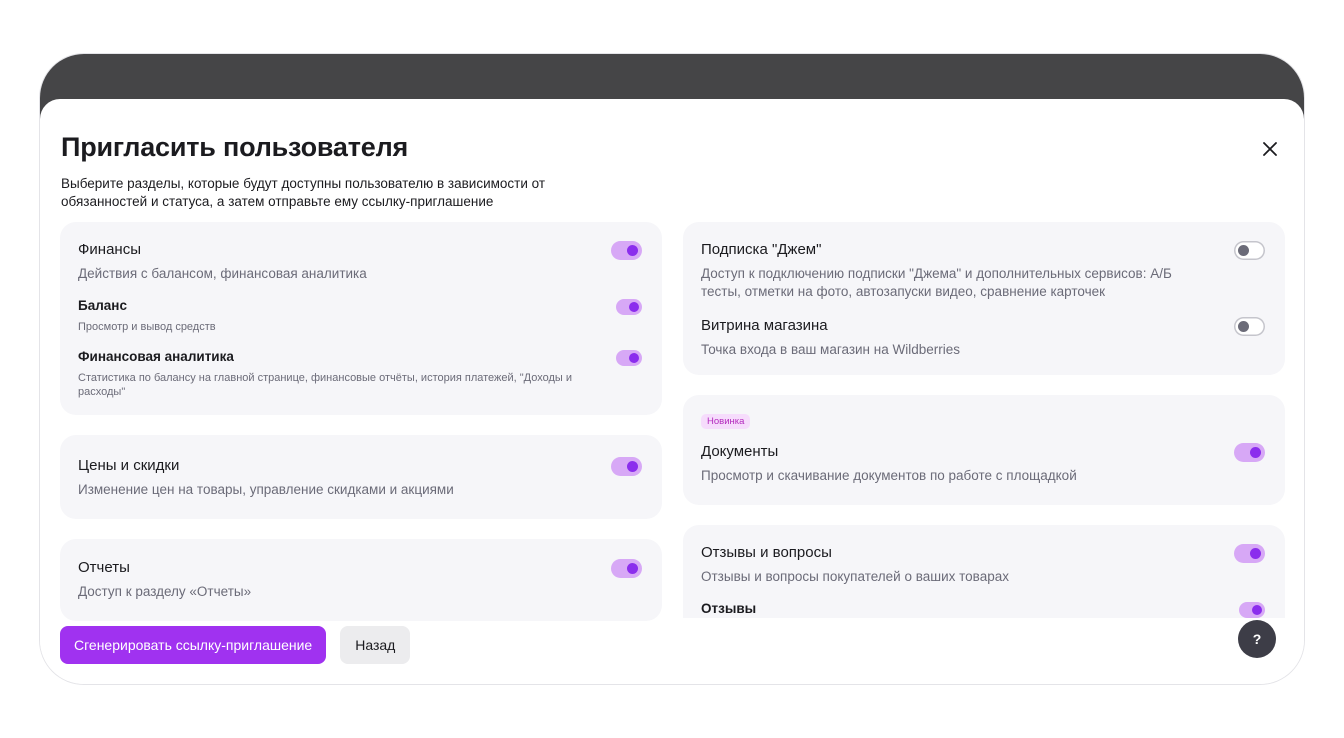 Image resolution: width=1344 pixels, height=738 pixels. I want to click on subsection-title: Финансовая аналитика, so click(156, 356).